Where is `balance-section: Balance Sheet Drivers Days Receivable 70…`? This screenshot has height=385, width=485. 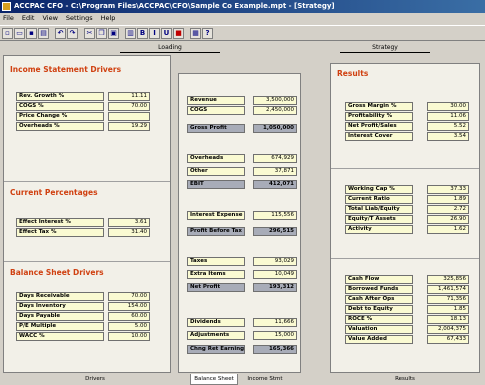 balance-section: Balance Sheet Drivers Days Receivable 70… is located at coordinates (87, 317).